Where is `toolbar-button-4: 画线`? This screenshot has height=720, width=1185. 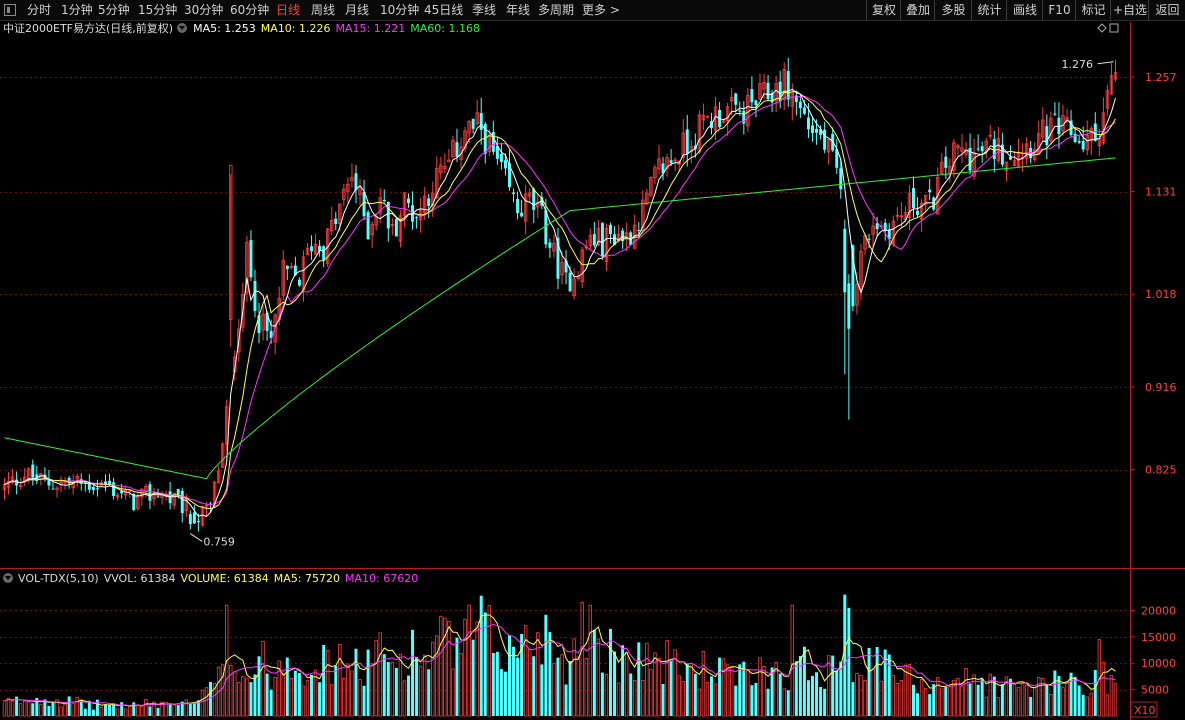 toolbar-button-4: 画线 is located at coordinates (1024, 10).